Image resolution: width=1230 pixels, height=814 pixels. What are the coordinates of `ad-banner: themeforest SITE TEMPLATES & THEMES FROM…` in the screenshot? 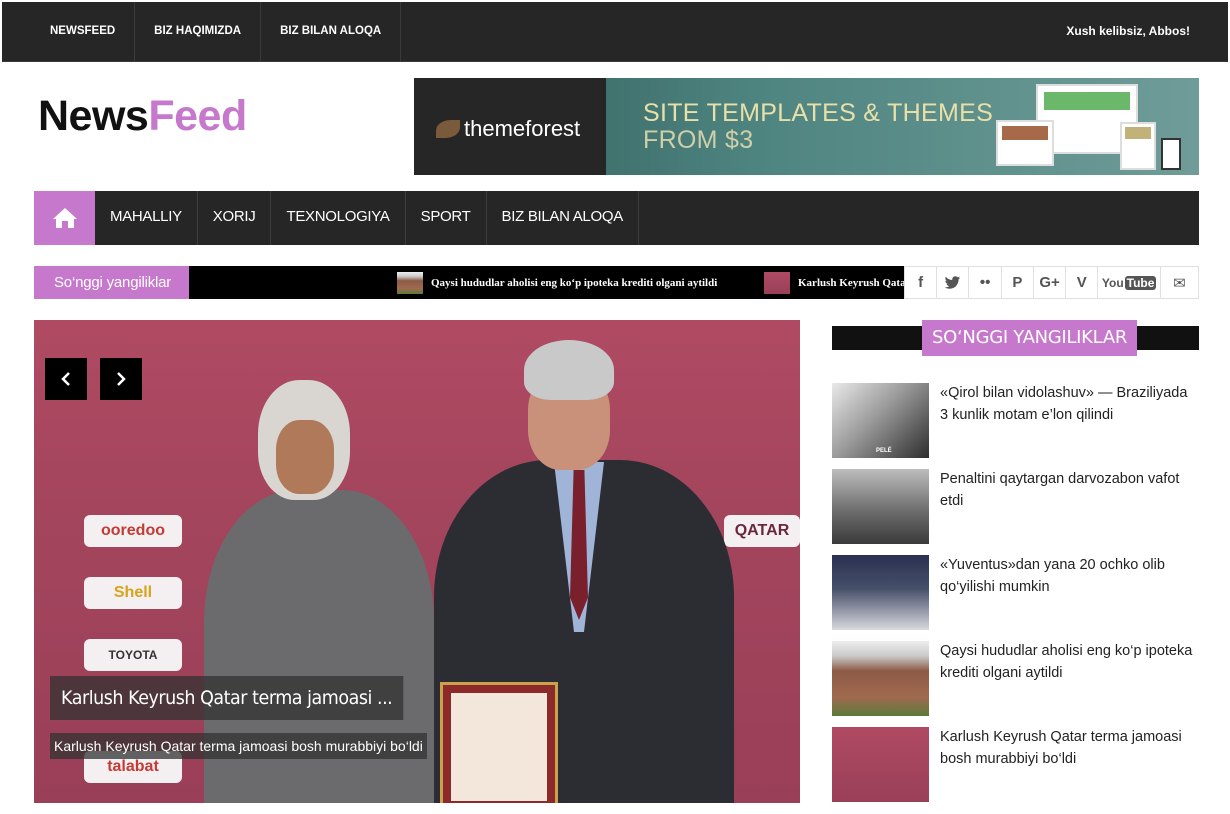 It's located at (806, 126).